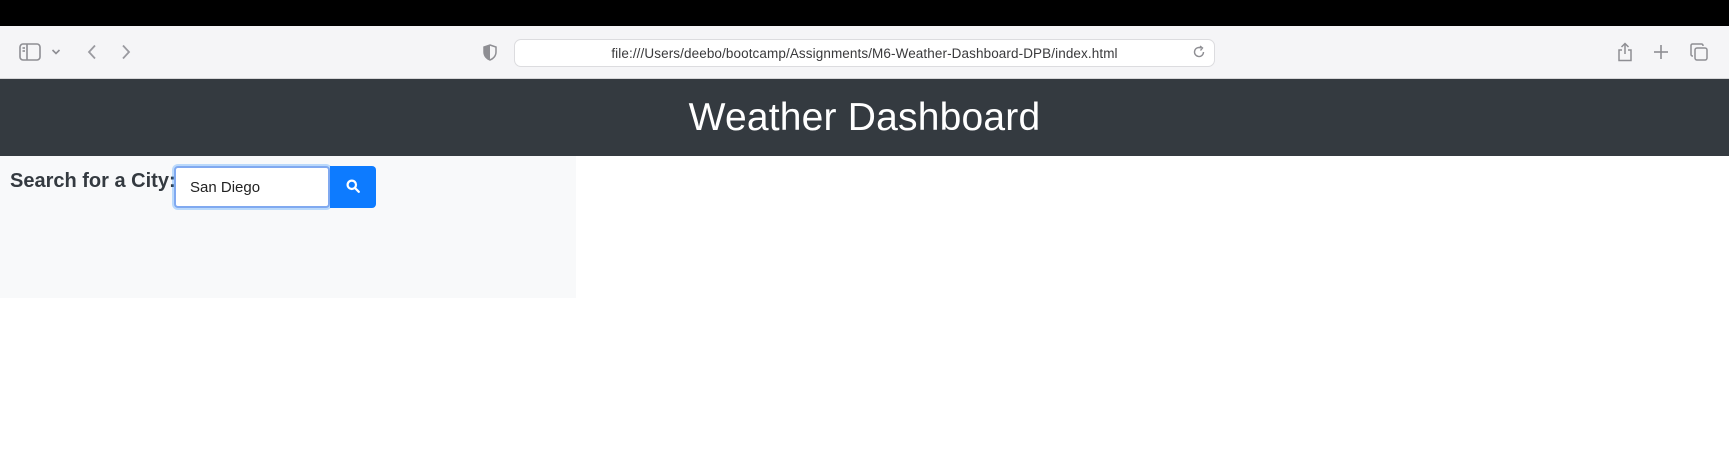 This screenshot has height=453, width=1729. What do you see at coordinates (126, 52) in the screenshot?
I see `forward-arrow-icon` at bounding box center [126, 52].